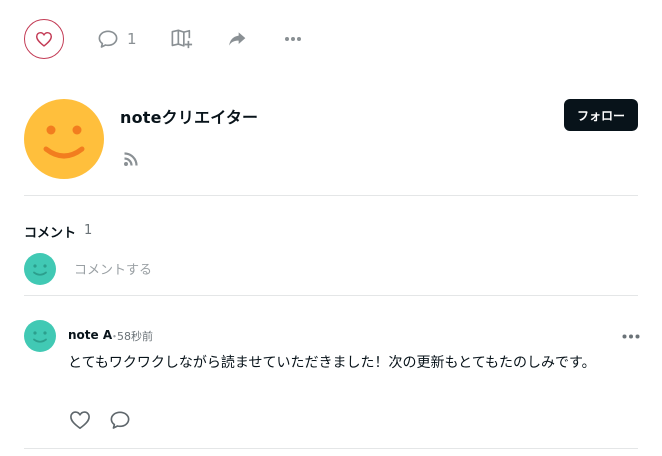 The image size is (662, 456). What do you see at coordinates (40, 336) in the screenshot?
I see `commenter-avatar` at bounding box center [40, 336].